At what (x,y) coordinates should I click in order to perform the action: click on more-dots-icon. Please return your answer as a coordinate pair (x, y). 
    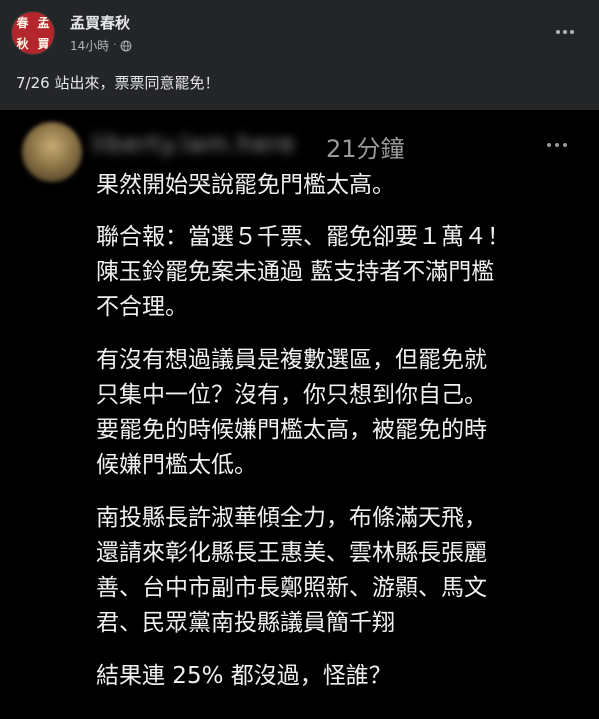
    Looking at the image, I should click on (558, 32).